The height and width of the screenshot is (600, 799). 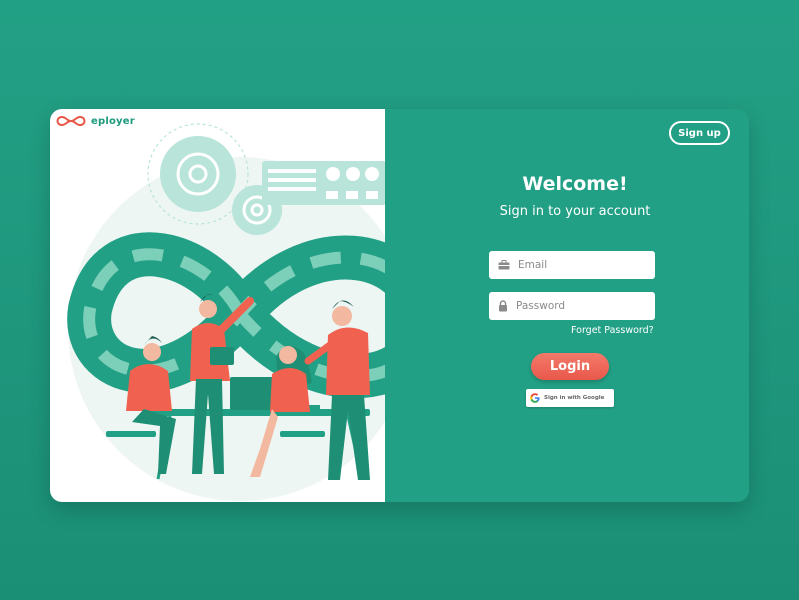 What do you see at coordinates (583, 265) in the screenshot?
I see `email-field` at bounding box center [583, 265].